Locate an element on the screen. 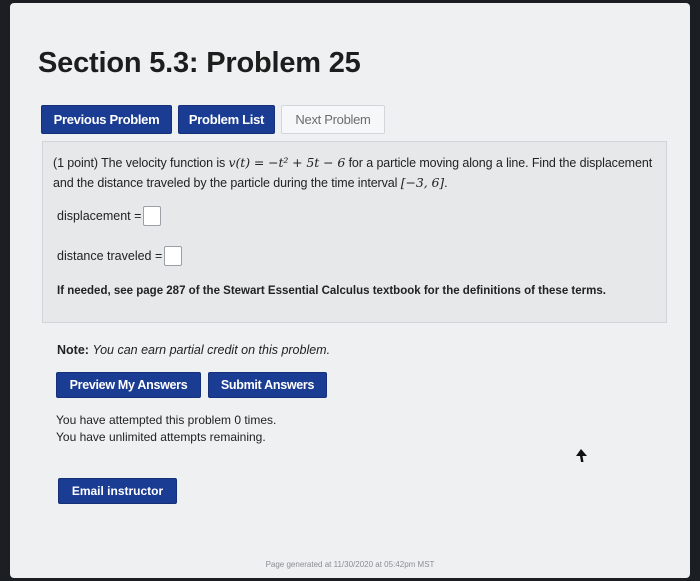  submit-answers-button: Submit Answers is located at coordinates (267, 385).